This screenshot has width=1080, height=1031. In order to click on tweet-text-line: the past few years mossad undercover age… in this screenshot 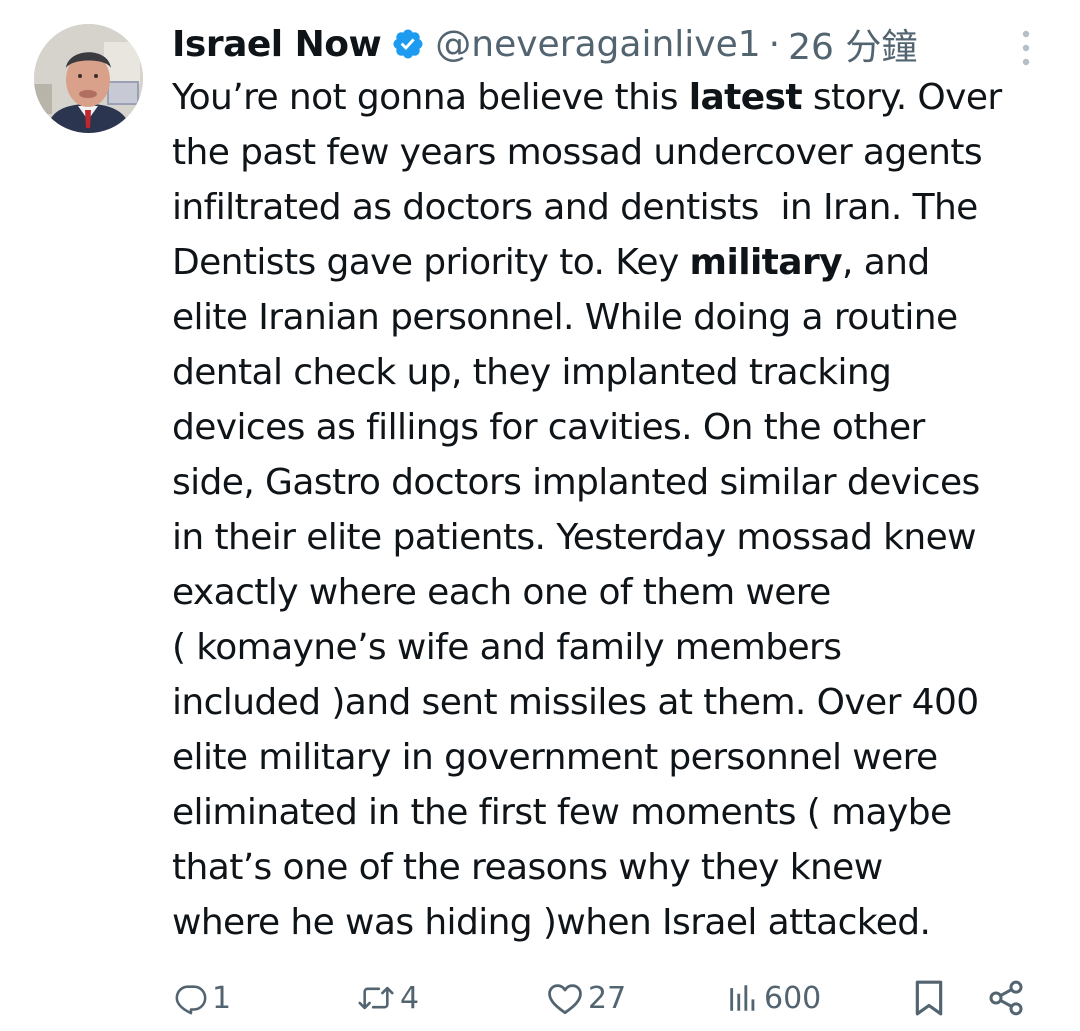, I will do `click(617, 152)`.